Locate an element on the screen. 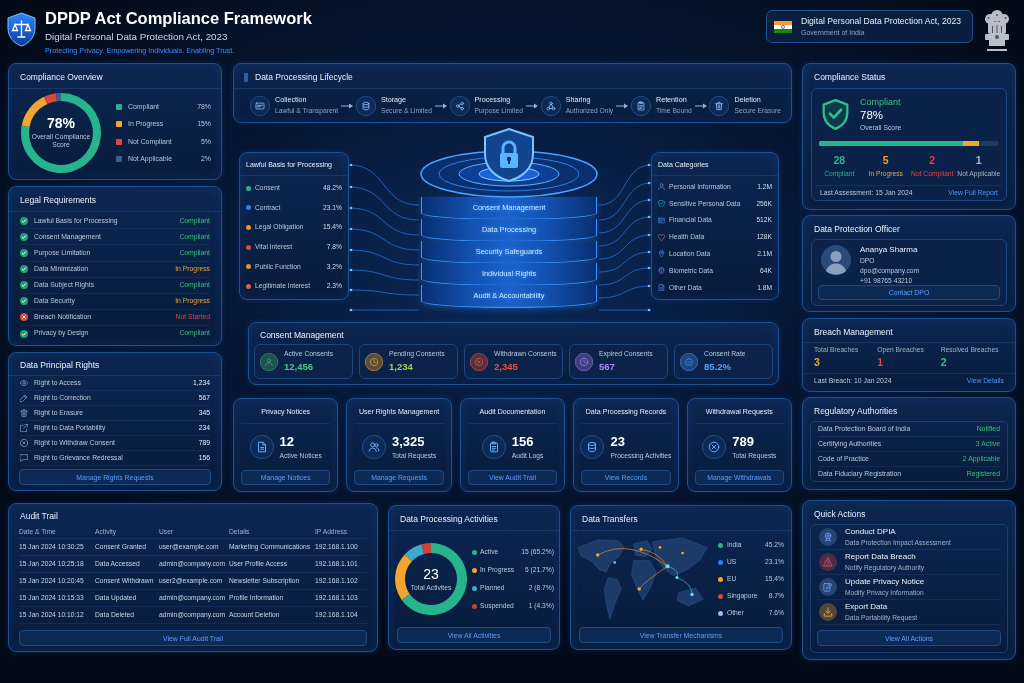 Image resolution: width=1024 pixels, height=683 pixels. panel-title: Data Transfers is located at coordinates (681, 519).